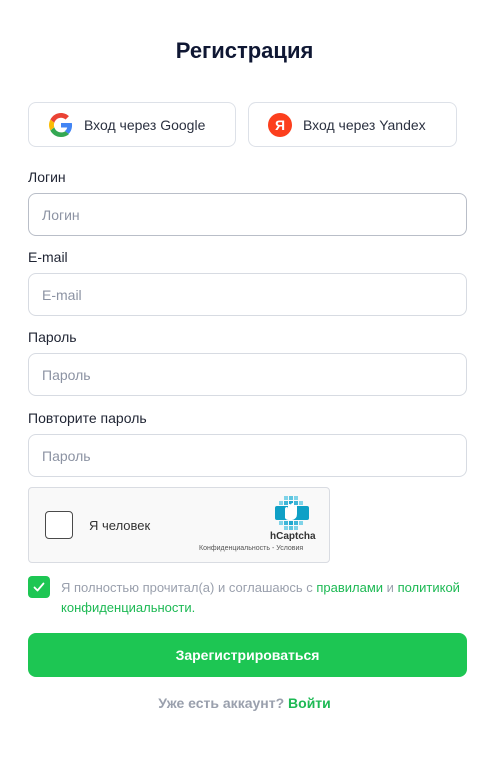  Describe the element at coordinates (145, 124) in the screenshot. I see `google-login-label: Вход через Google` at that location.